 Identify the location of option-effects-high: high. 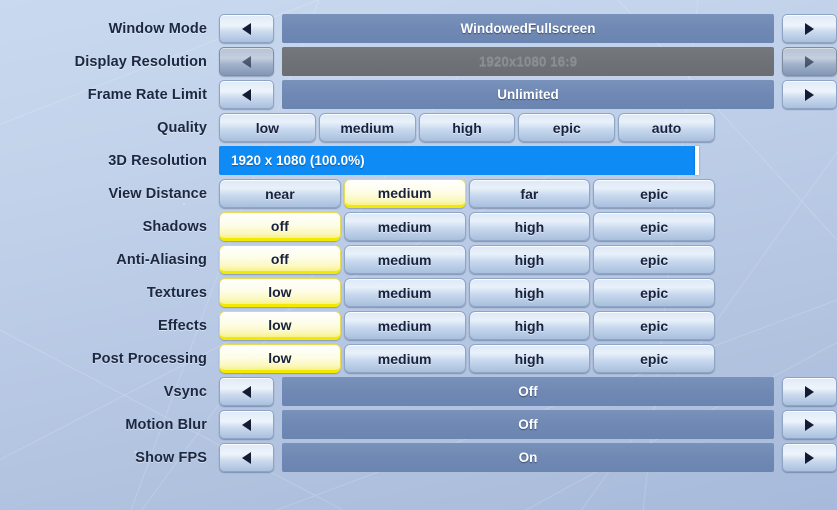
(529, 325).